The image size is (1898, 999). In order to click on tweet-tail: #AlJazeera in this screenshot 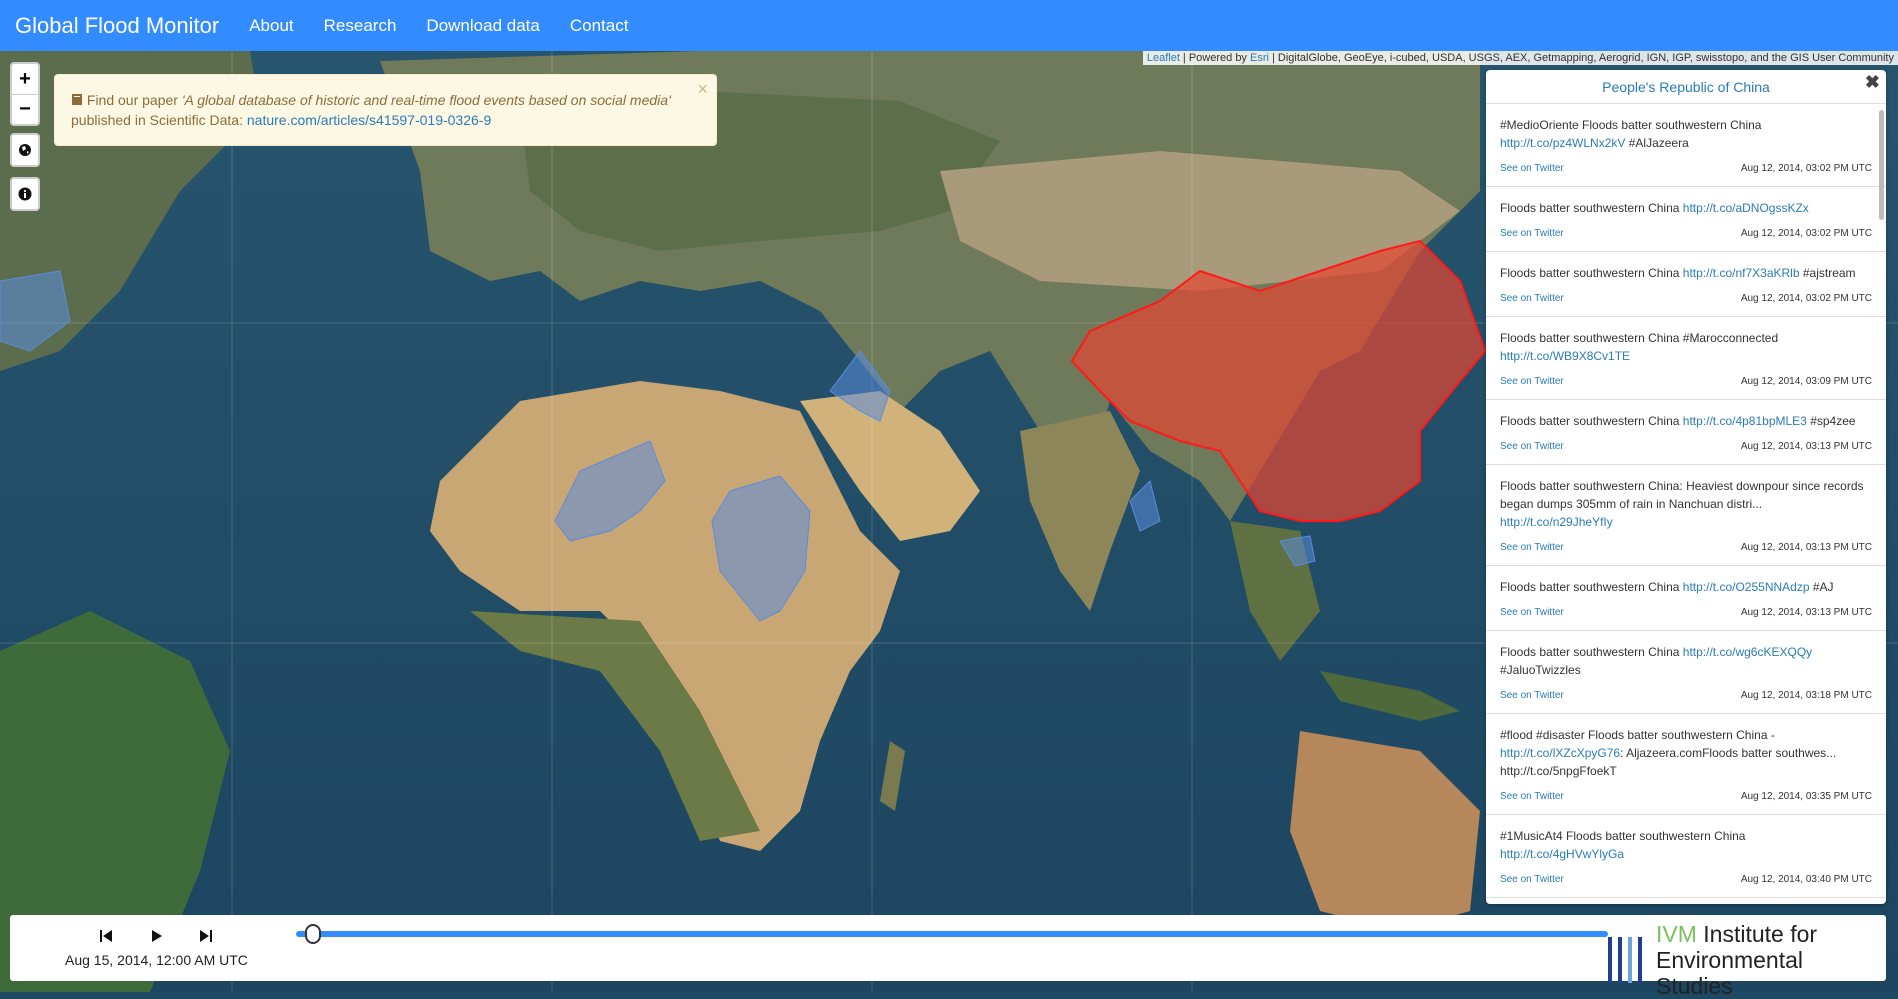, I will do `click(1657, 143)`.